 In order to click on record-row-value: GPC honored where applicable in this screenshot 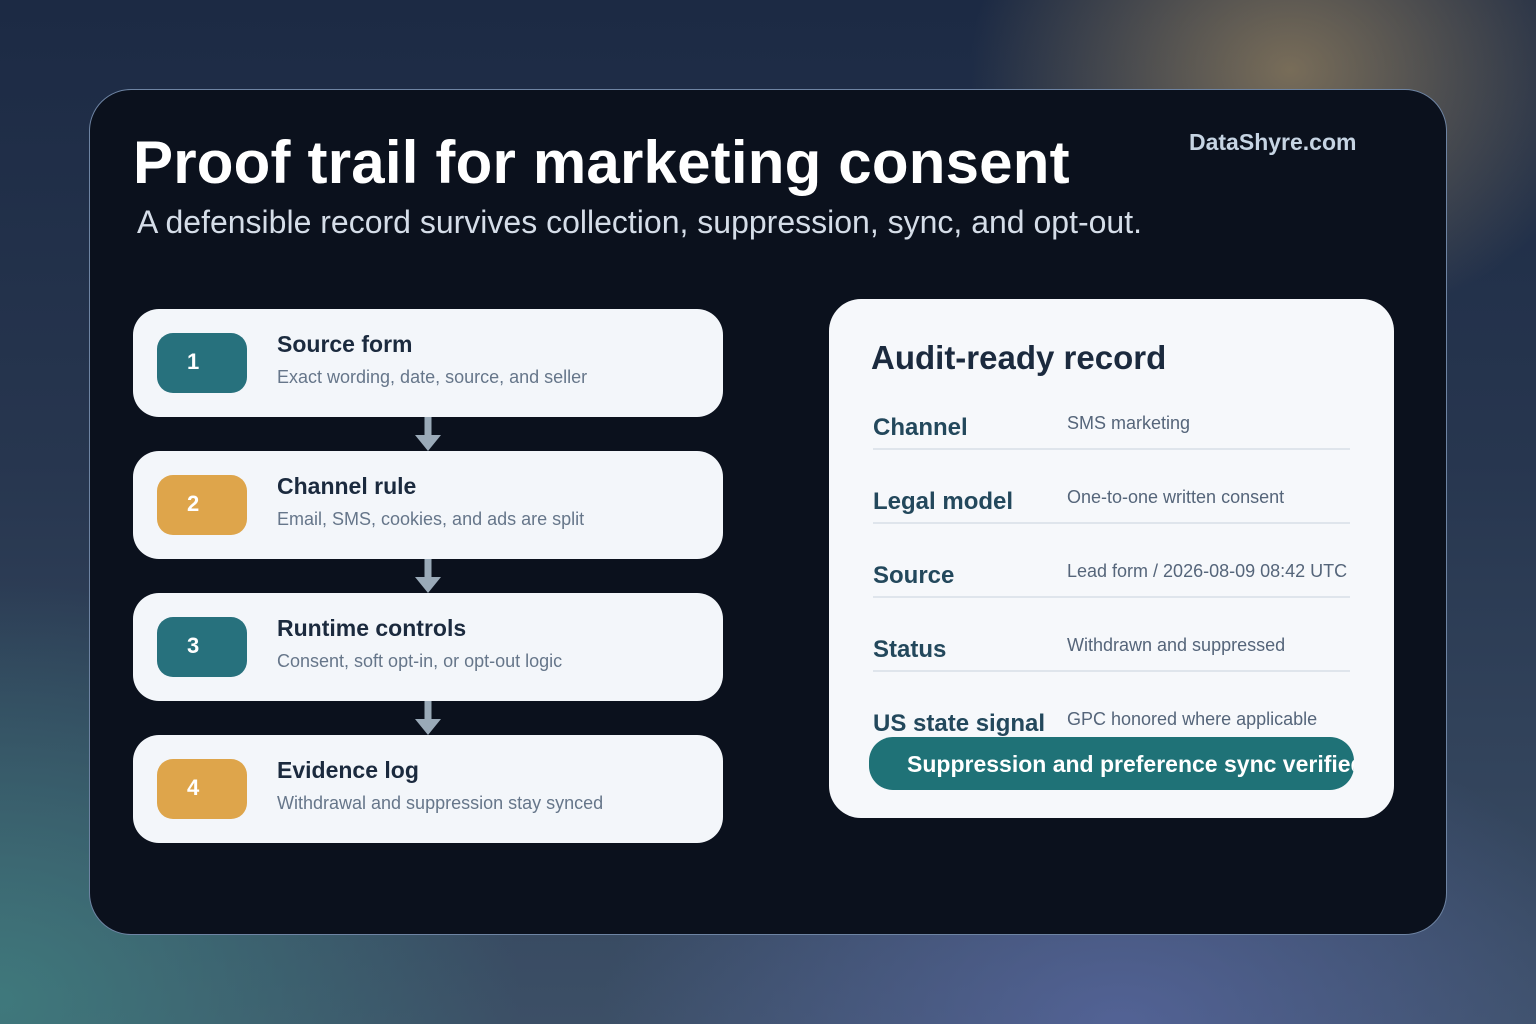, I will do `click(1192, 719)`.